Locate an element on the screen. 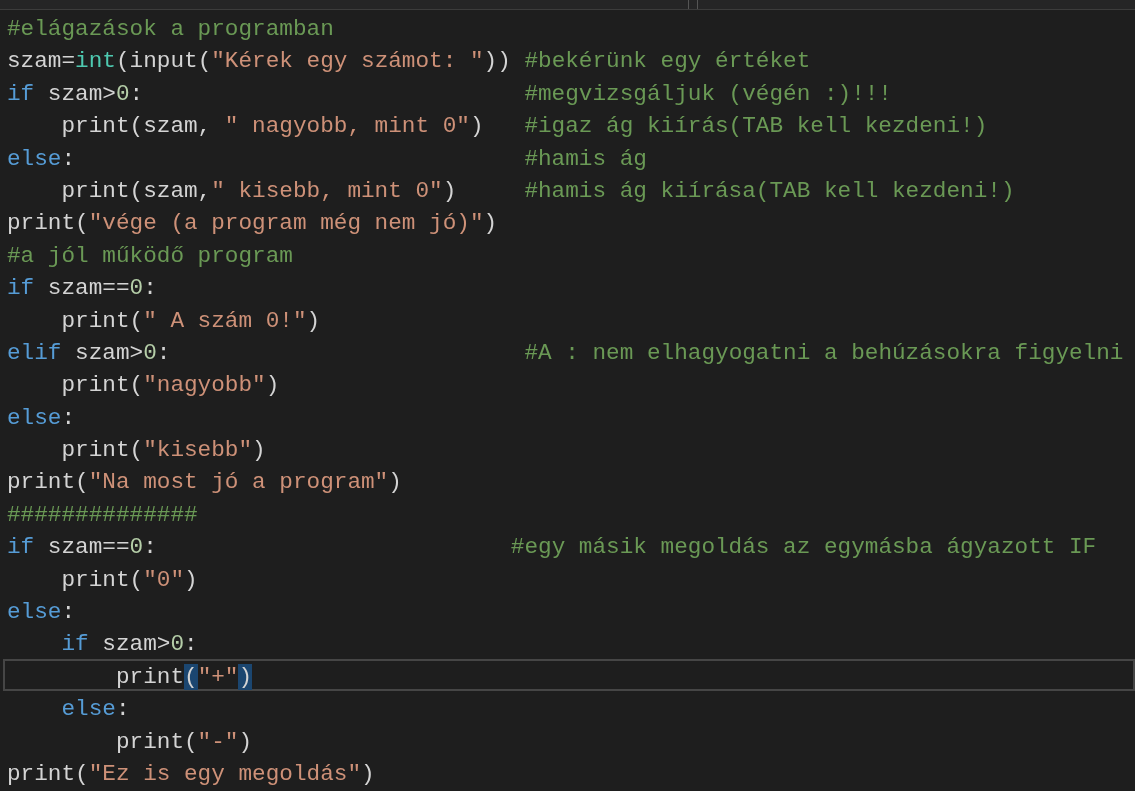  code-line: print("-") is located at coordinates (184, 741).